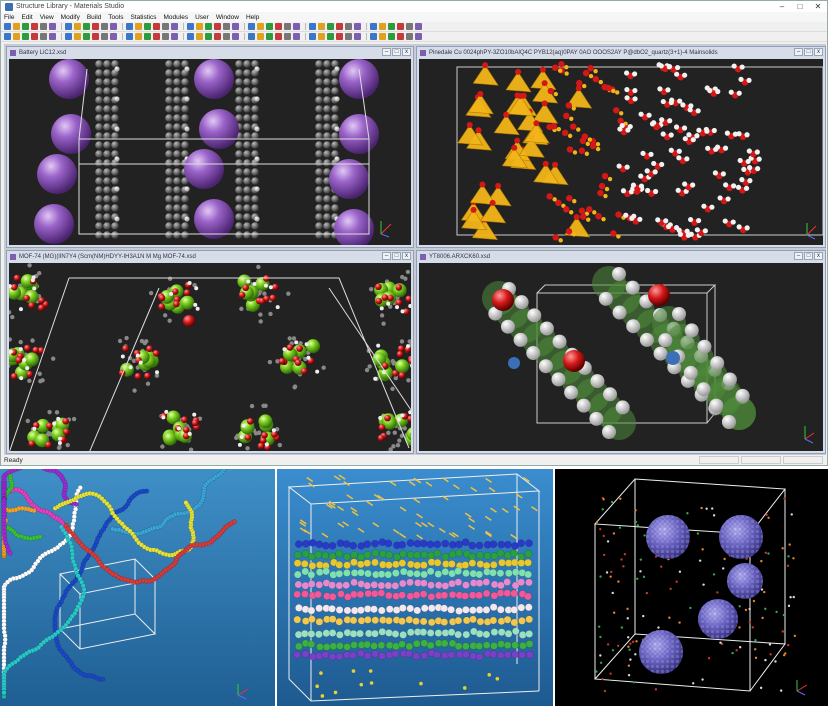 This screenshot has height=706, width=828. I want to click on maximize-button: □, so click(800, 6).